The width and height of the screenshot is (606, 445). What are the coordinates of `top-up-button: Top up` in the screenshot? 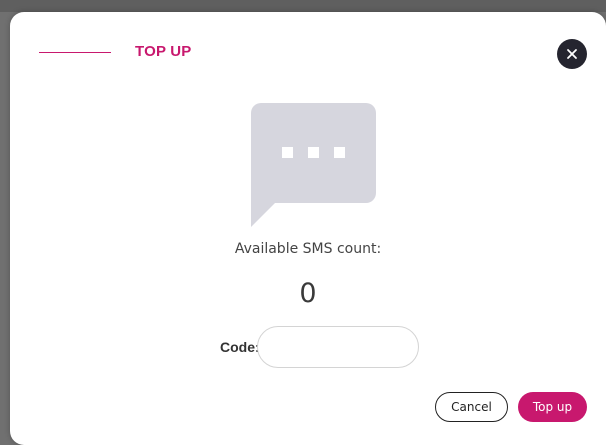 It's located at (552, 407).